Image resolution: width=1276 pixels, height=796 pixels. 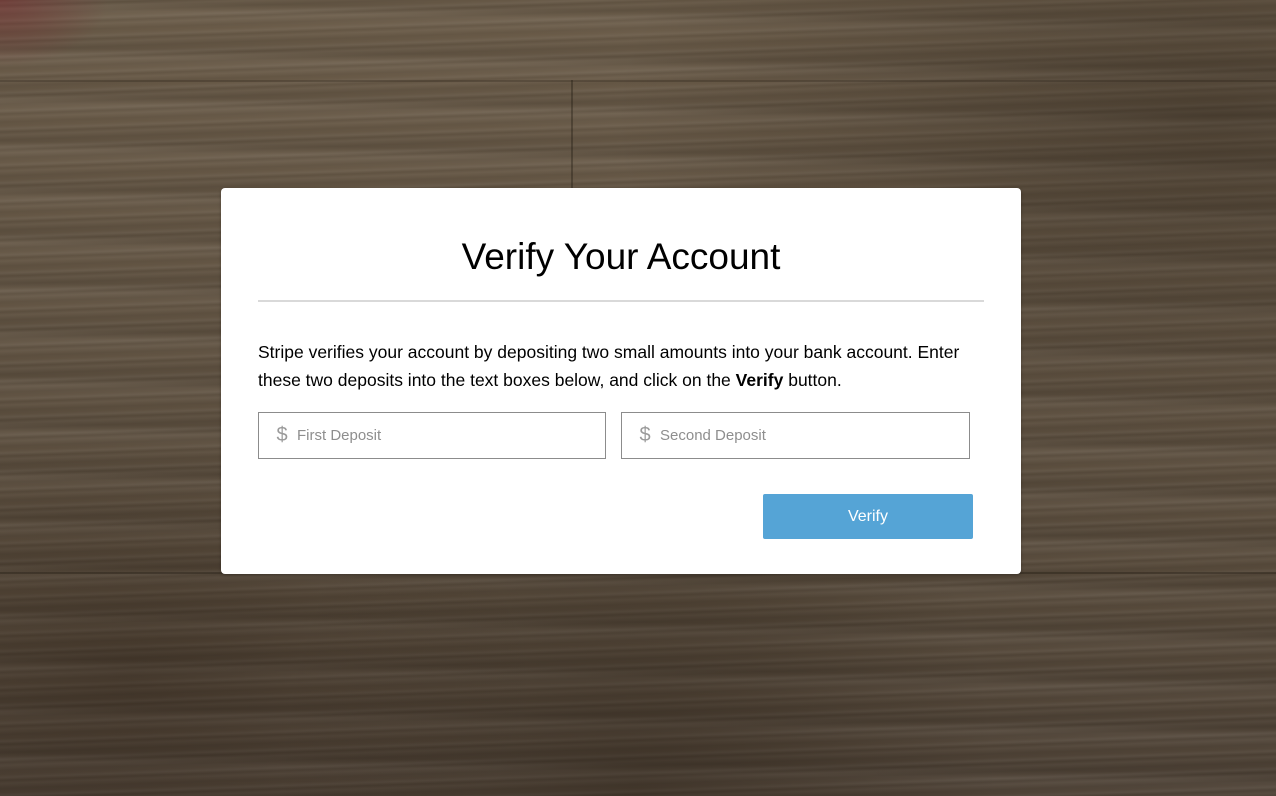 I want to click on instructions-text-after: button., so click(x=812, y=380).